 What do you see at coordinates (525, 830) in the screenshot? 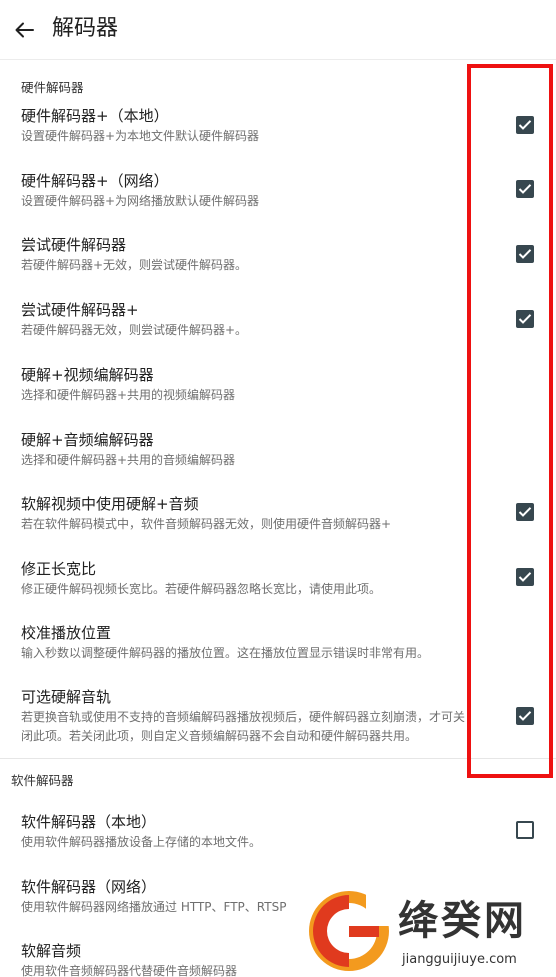
I see `checkbox-sw-local` at bounding box center [525, 830].